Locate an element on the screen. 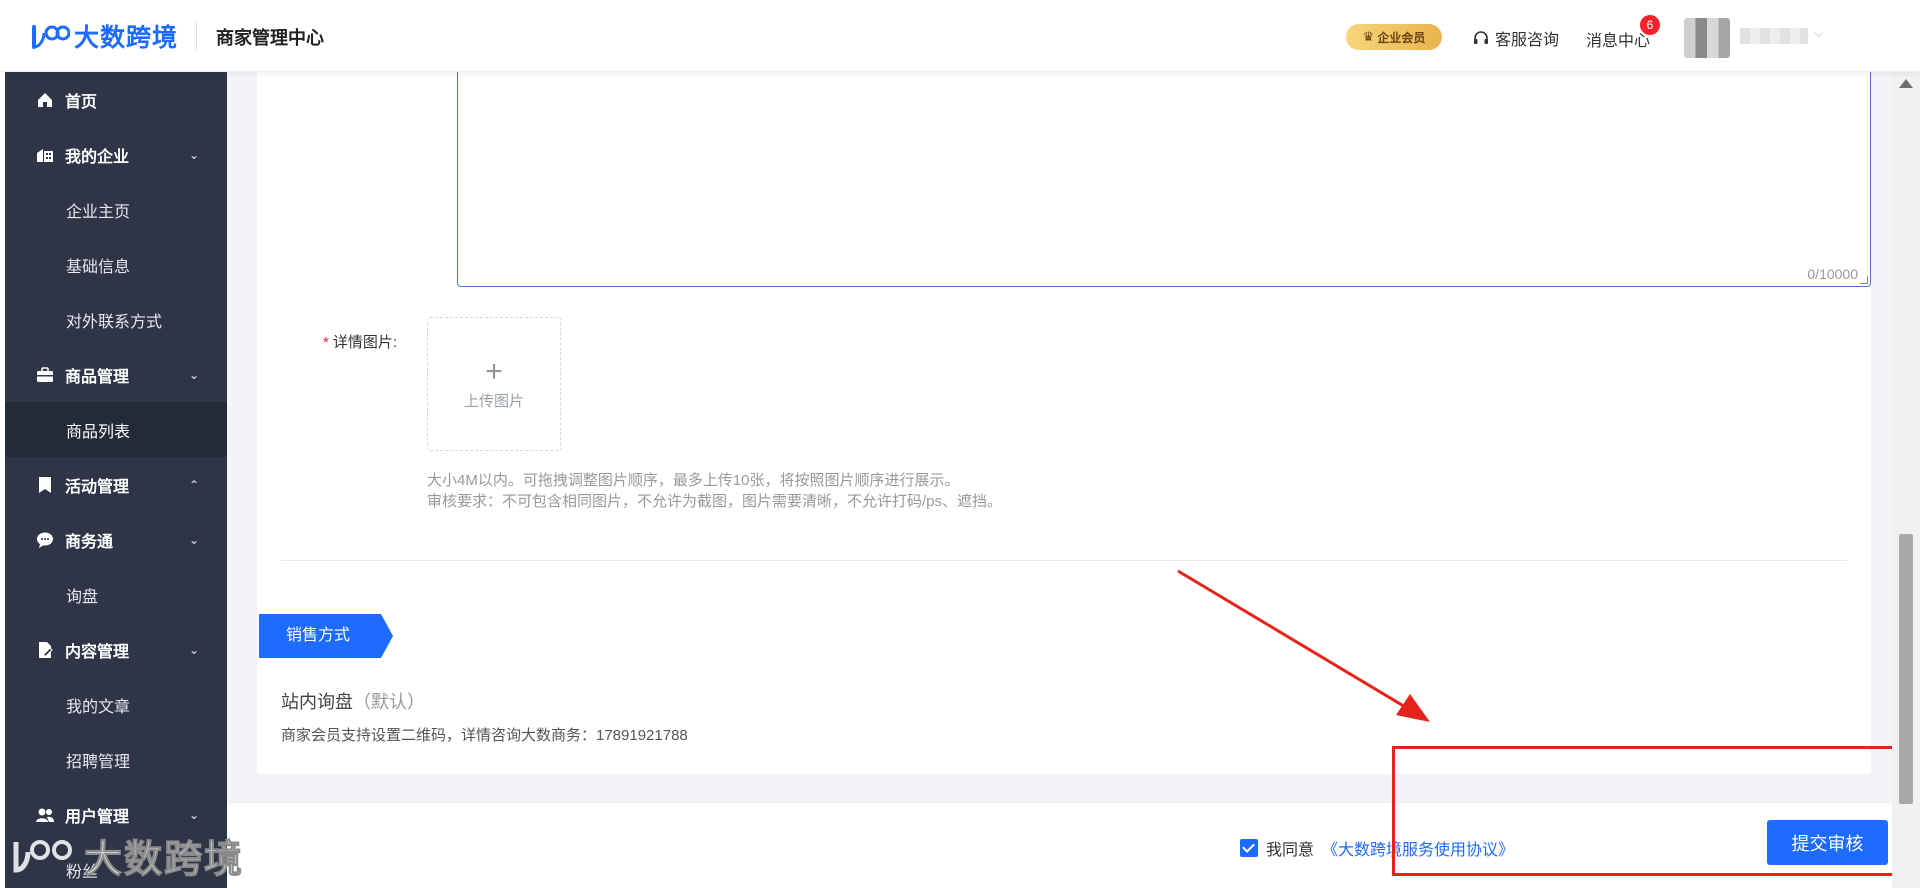 The height and width of the screenshot is (888, 1920). chevron-up-icon: ⌃ is located at coordinates (193, 485).